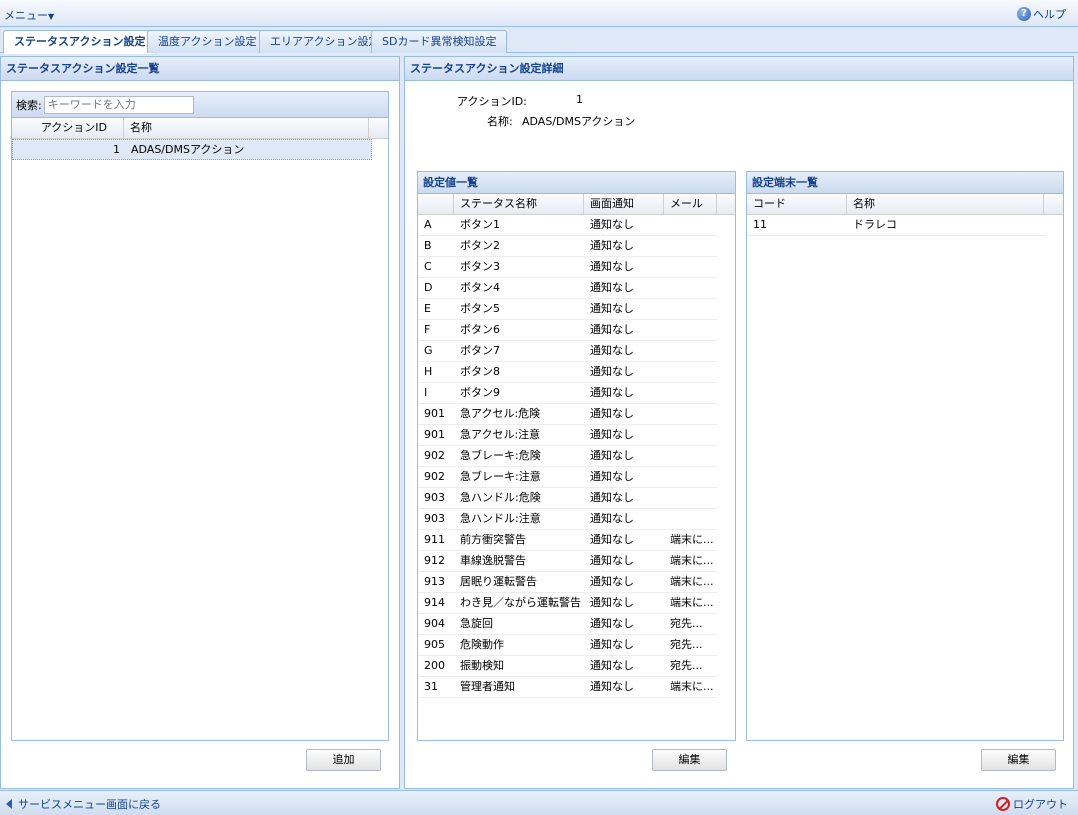  Describe the element at coordinates (439, 41) in the screenshot. I see `tab-sdcard-detection: SDカード異常検知設定` at that location.